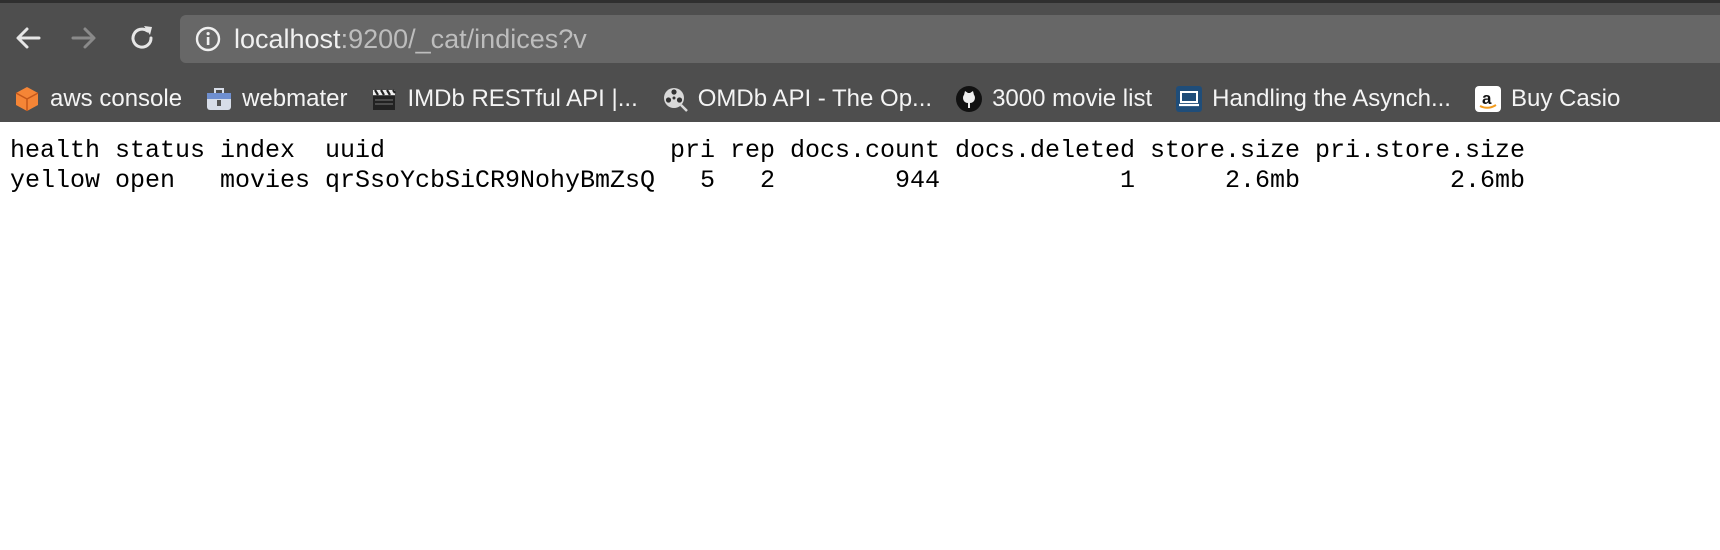 The image size is (1720, 550). What do you see at coordinates (753, 150) in the screenshot?
I see `column-header-rep: rep` at bounding box center [753, 150].